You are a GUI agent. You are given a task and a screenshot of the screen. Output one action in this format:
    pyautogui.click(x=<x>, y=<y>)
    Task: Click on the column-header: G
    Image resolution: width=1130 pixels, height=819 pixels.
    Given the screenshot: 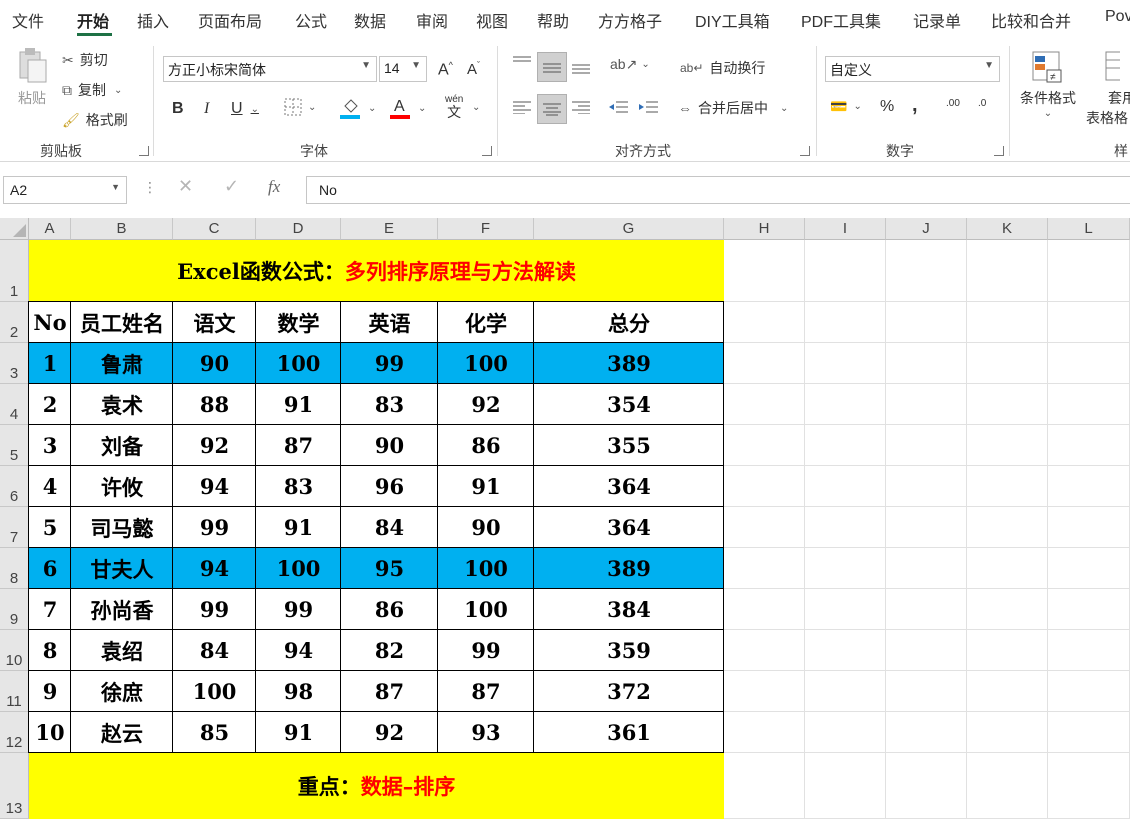 What is the action you would take?
    pyautogui.click(x=629, y=229)
    